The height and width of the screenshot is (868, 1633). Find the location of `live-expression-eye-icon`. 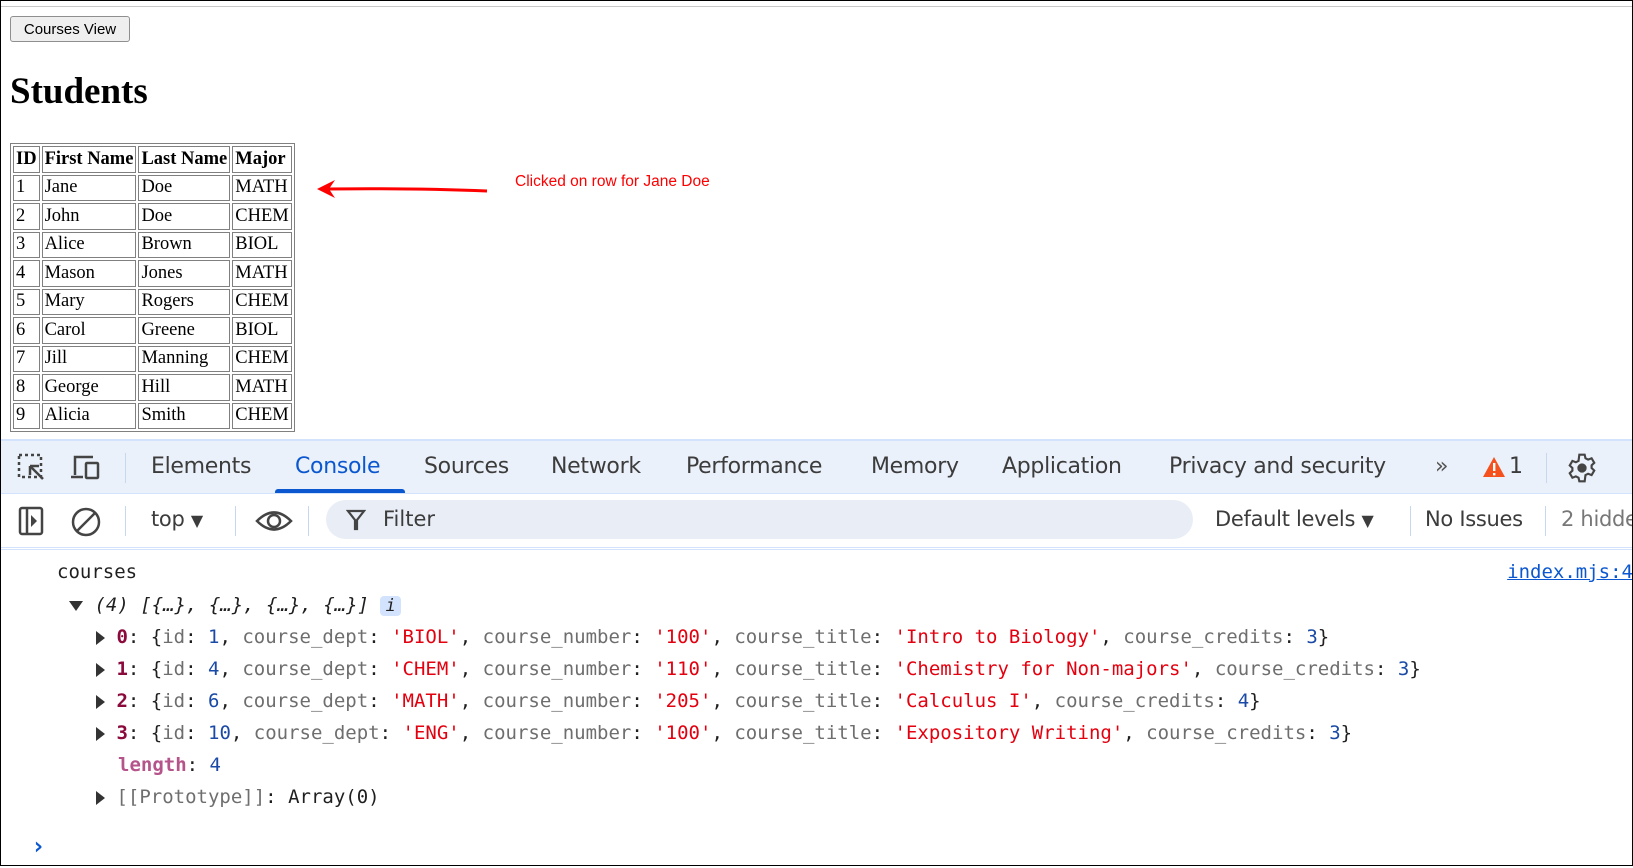

live-expression-eye-icon is located at coordinates (274, 521).